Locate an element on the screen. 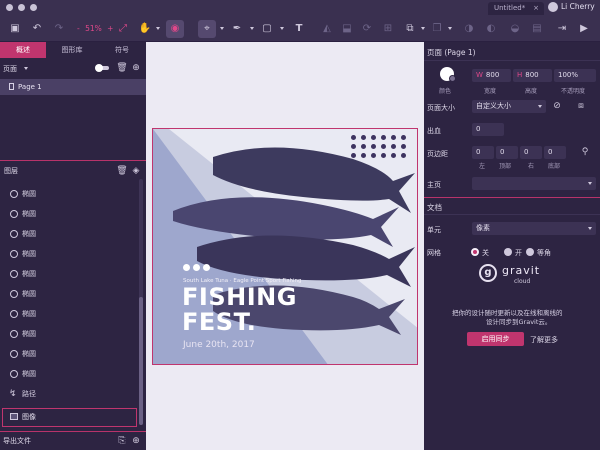  pen-tool-icon: ✒ is located at coordinates (237, 29).